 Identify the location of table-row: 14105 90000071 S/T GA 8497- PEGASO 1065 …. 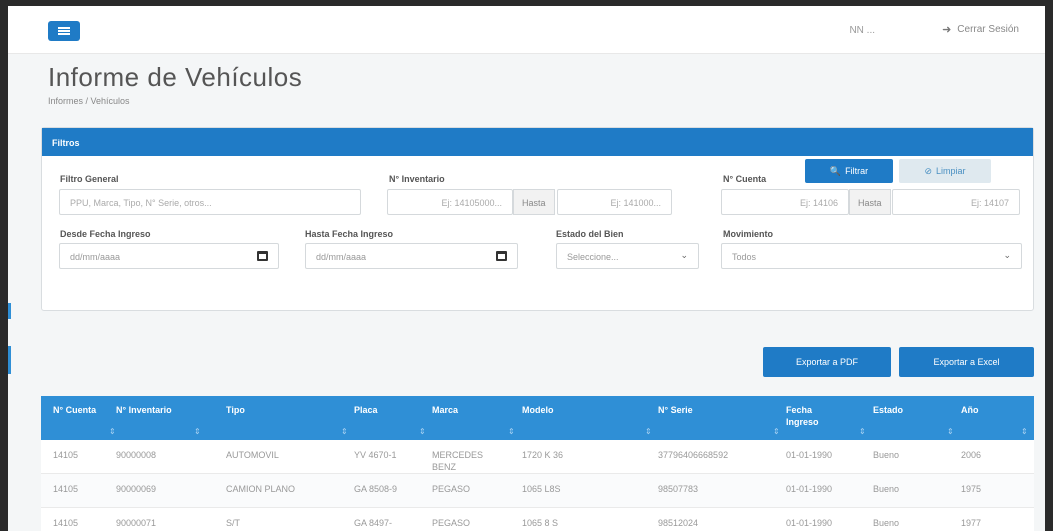
(537, 519).